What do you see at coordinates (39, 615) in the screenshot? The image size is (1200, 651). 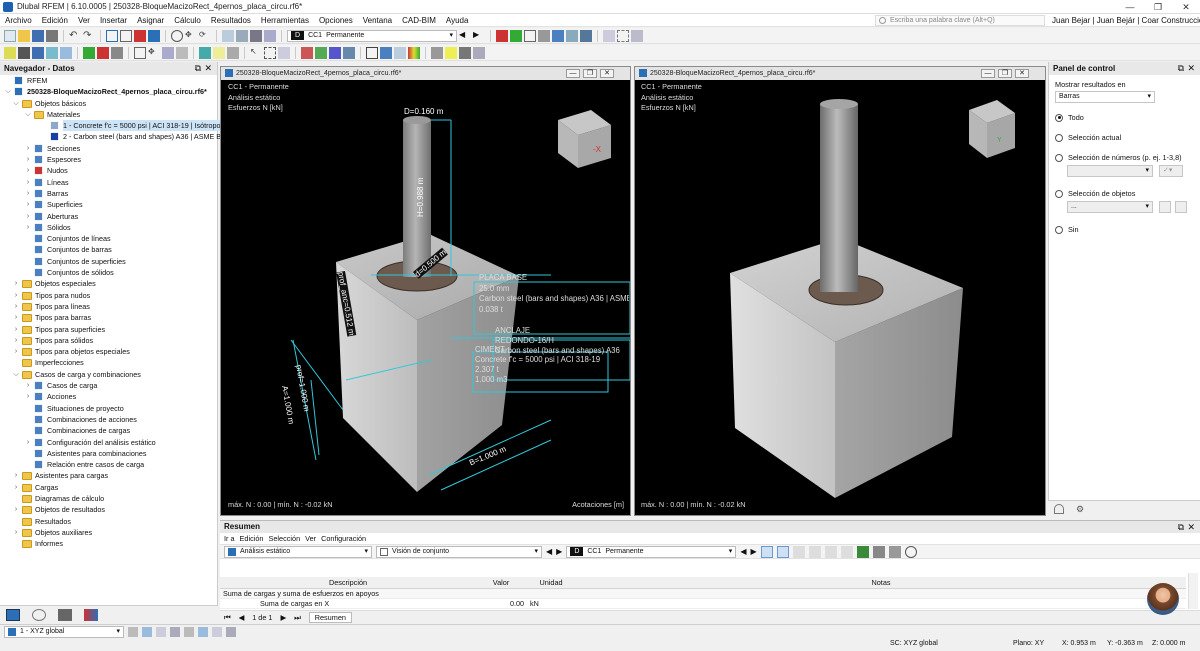 I see `display-tab-icon` at bounding box center [39, 615].